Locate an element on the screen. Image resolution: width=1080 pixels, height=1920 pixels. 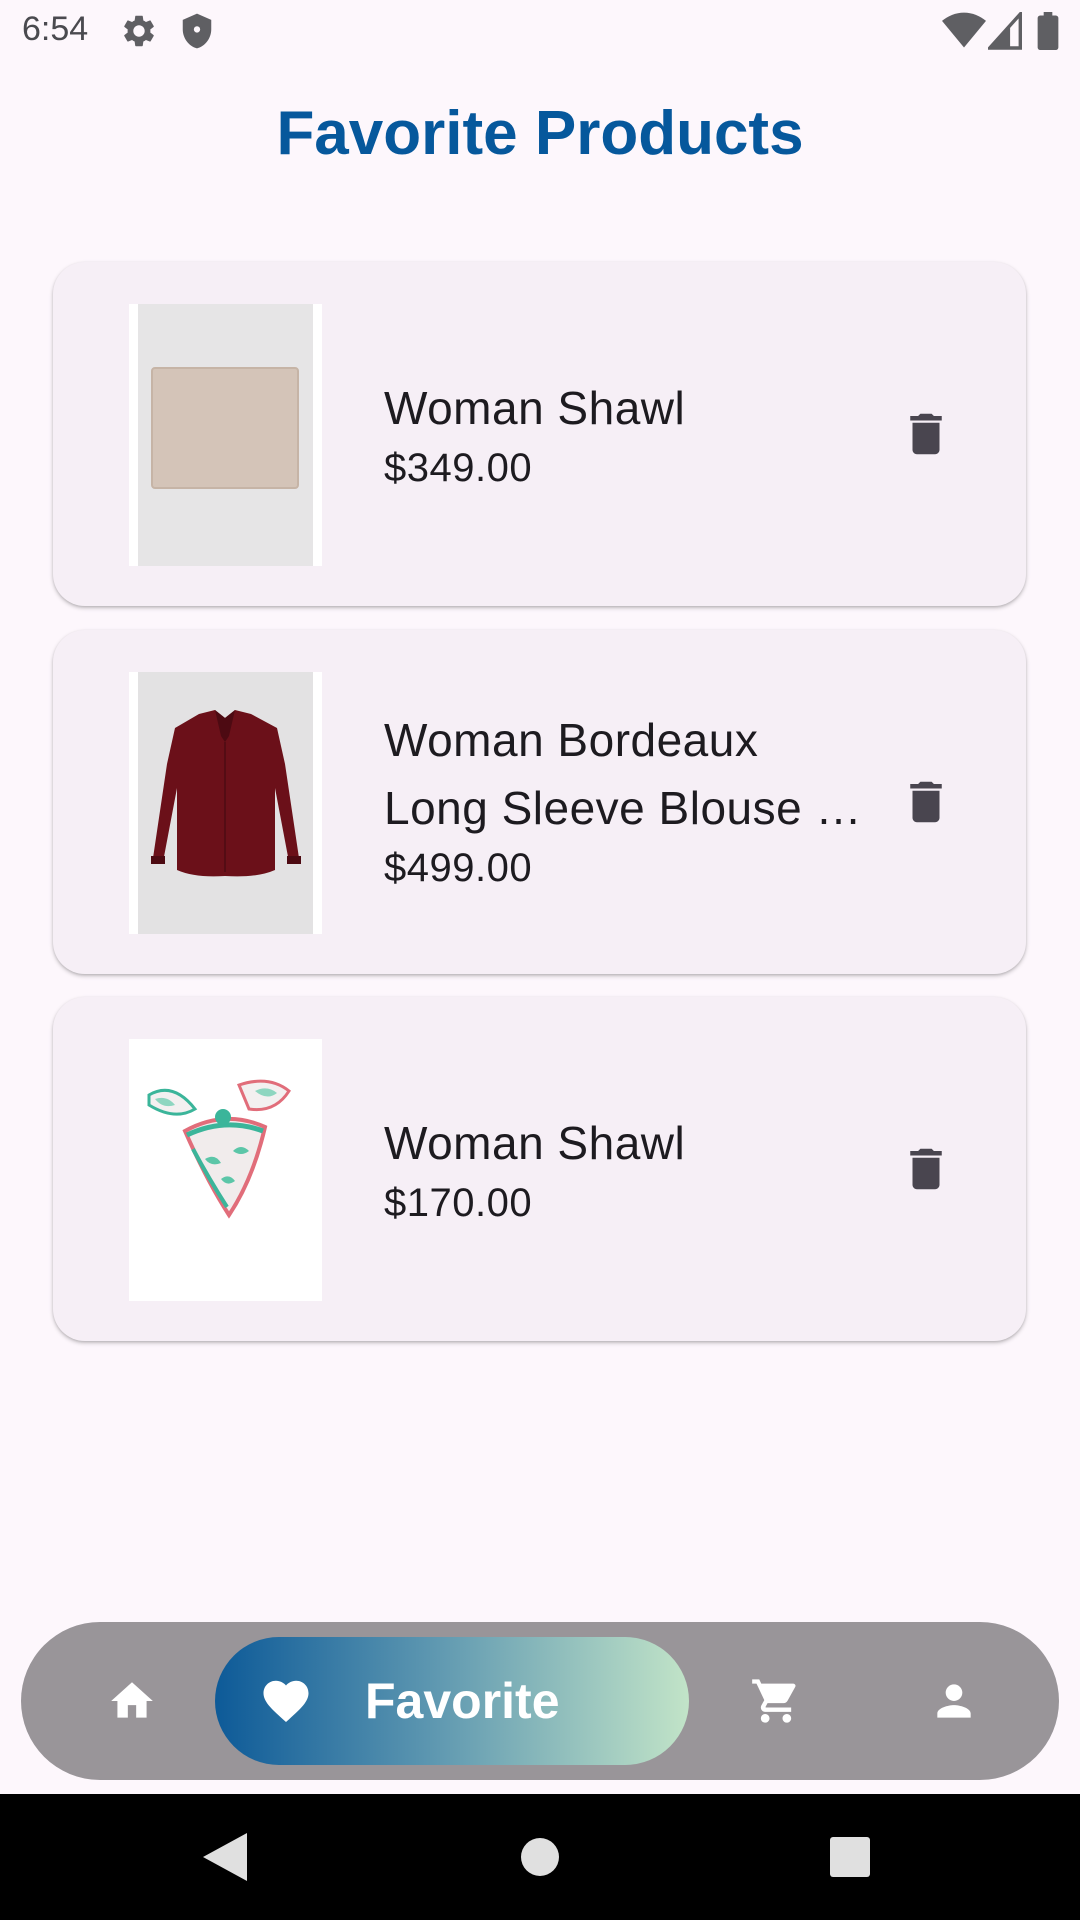
back-button is located at coordinates (225, 1857).